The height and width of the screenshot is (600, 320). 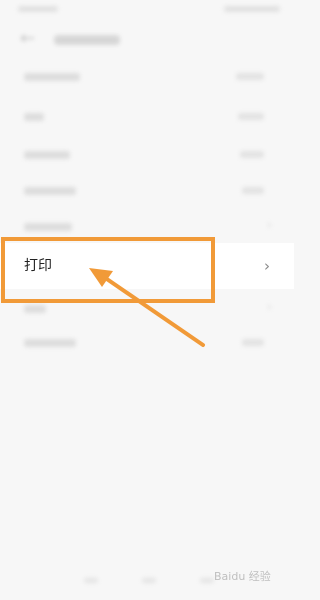 I want to click on print-label: 打印, so click(x=38, y=266).